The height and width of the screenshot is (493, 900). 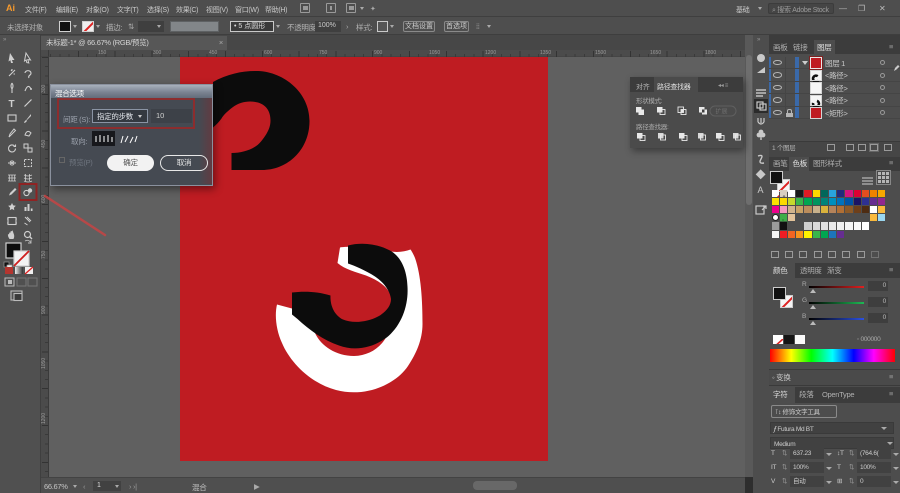 What do you see at coordinates (722, 112) in the screenshot?
I see `svg-text: 扩展` at bounding box center [722, 112].